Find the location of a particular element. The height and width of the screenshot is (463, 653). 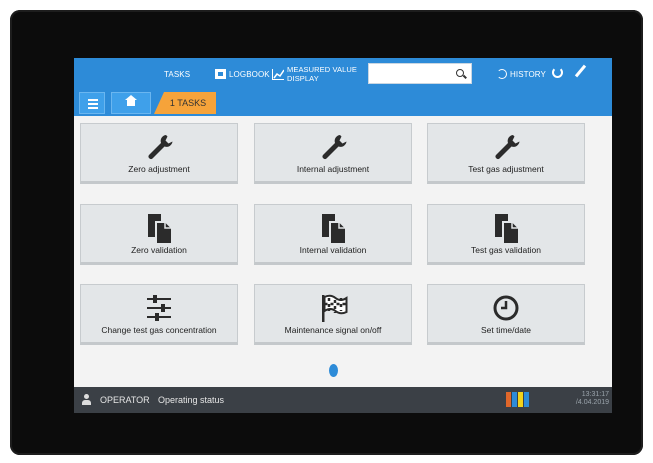

nav-history: HISTORY is located at coordinates (521, 74).